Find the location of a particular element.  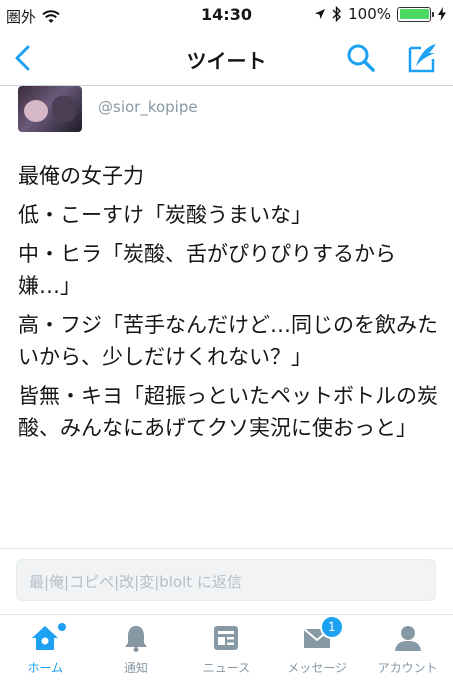

tab-label: メッセージ is located at coordinates (317, 668).